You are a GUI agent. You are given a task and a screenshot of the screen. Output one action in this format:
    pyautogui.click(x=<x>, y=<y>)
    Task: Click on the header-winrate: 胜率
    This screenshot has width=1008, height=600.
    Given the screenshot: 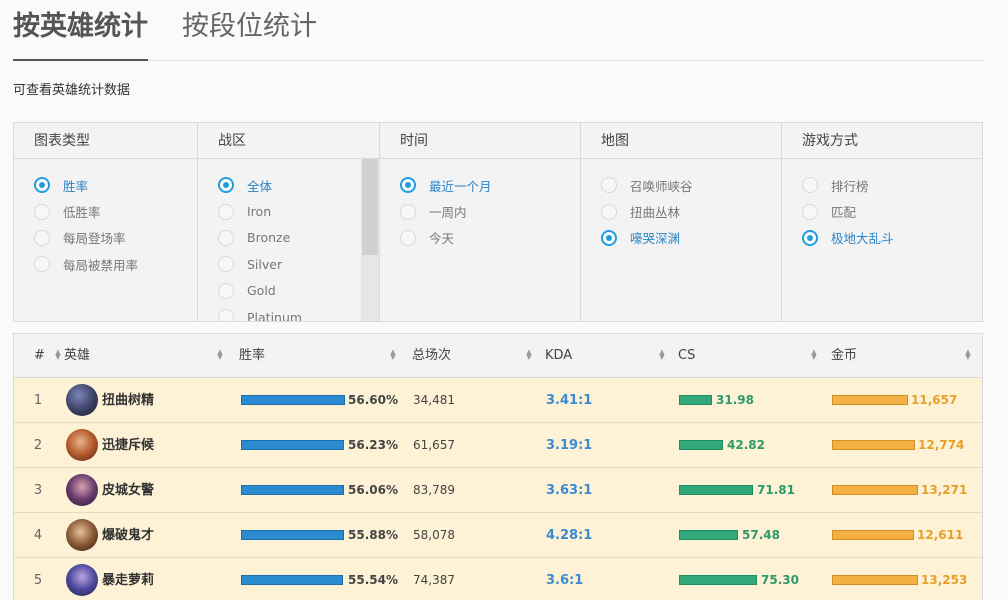 What is the action you would take?
    pyautogui.click(x=252, y=356)
    